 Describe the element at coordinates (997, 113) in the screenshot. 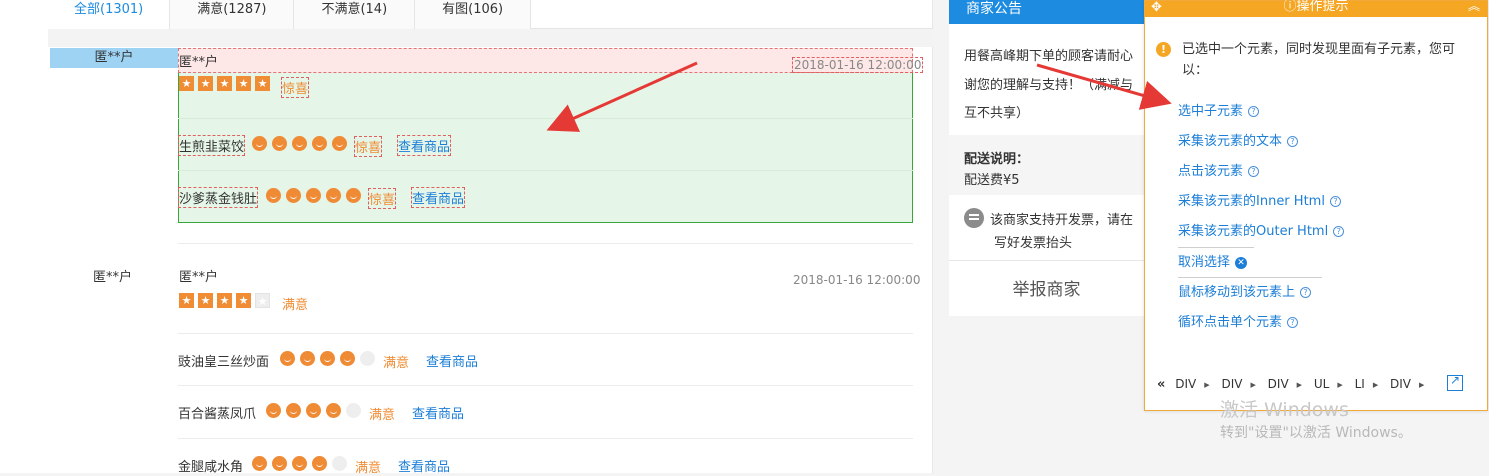

I see `notice-line: 互不共享）` at that location.